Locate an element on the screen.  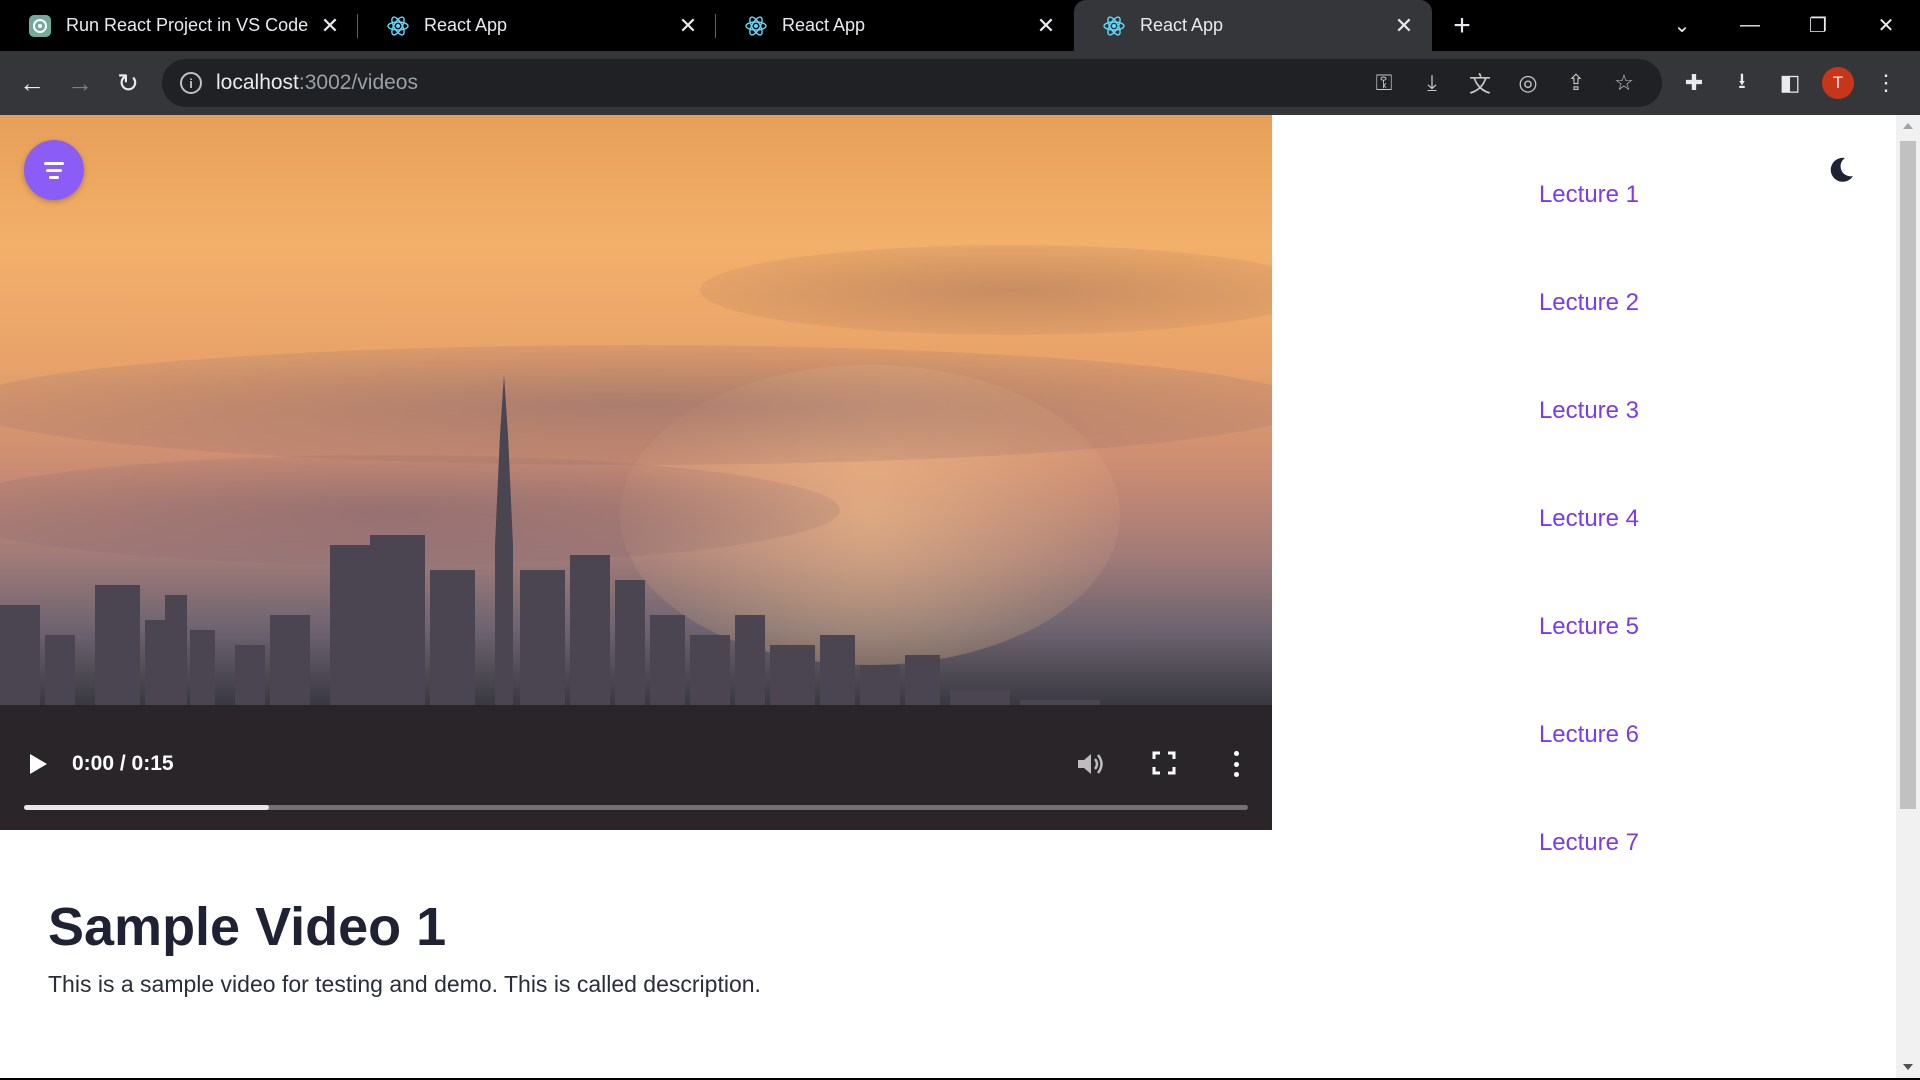
forward-icon: → is located at coordinates (80, 83).